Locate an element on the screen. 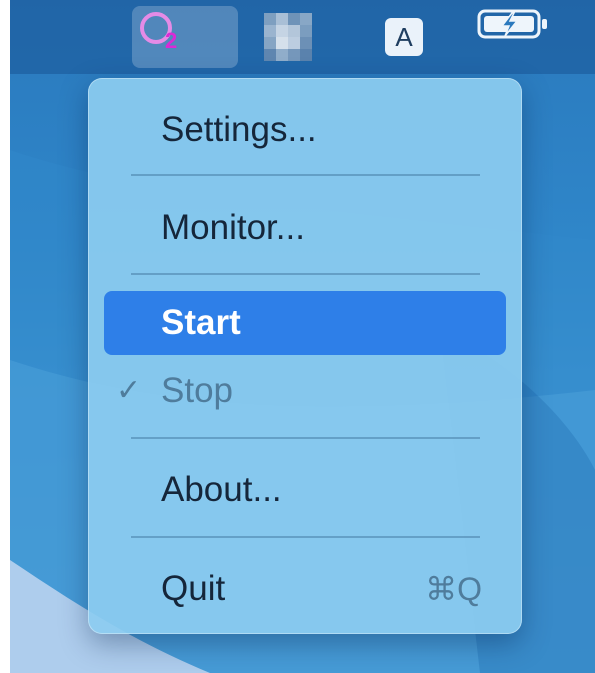 This screenshot has height=673, width=595. menu-item-stop: ✓ Stop is located at coordinates (305, 391).